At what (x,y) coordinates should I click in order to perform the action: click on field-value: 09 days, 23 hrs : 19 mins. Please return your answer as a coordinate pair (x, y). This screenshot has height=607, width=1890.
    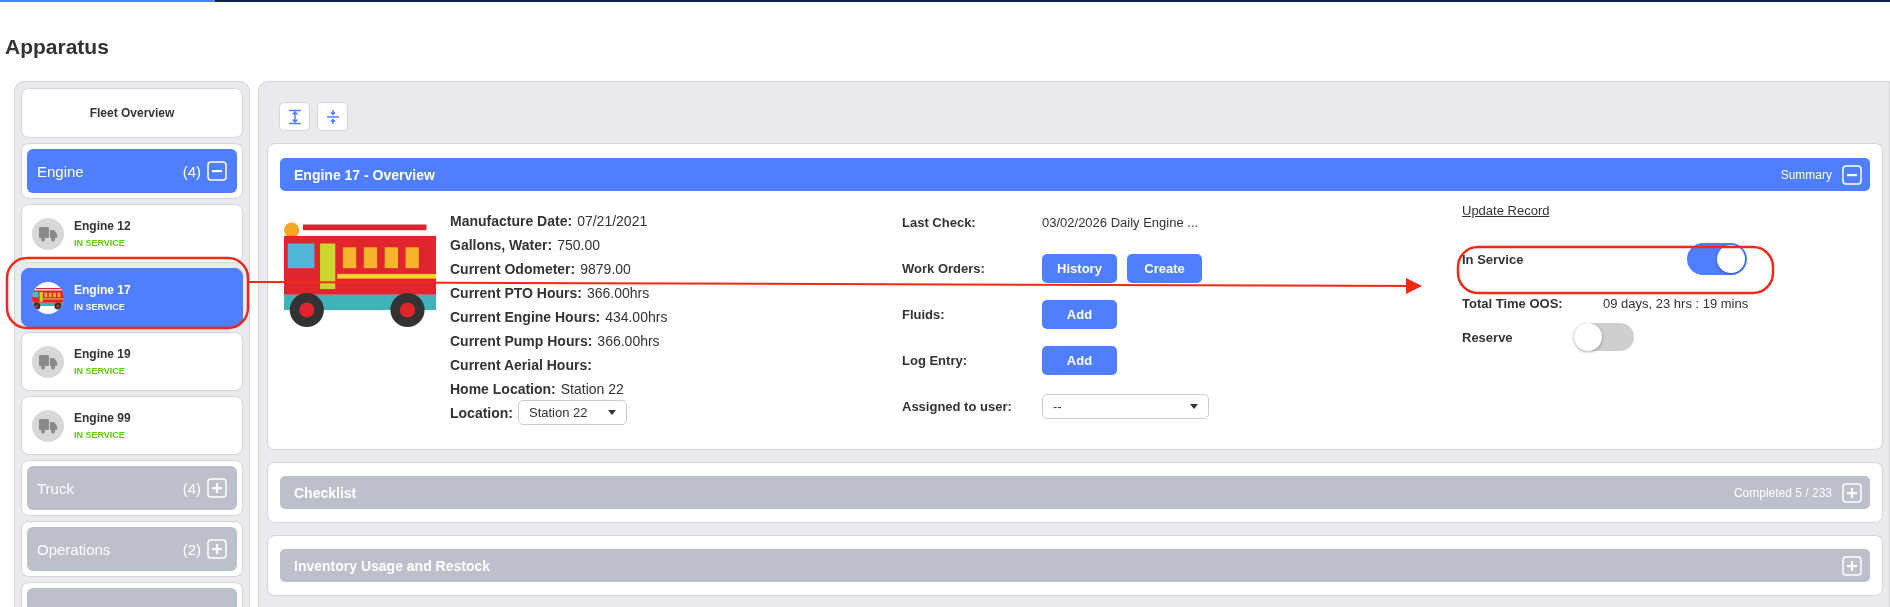
    Looking at the image, I should click on (1676, 303).